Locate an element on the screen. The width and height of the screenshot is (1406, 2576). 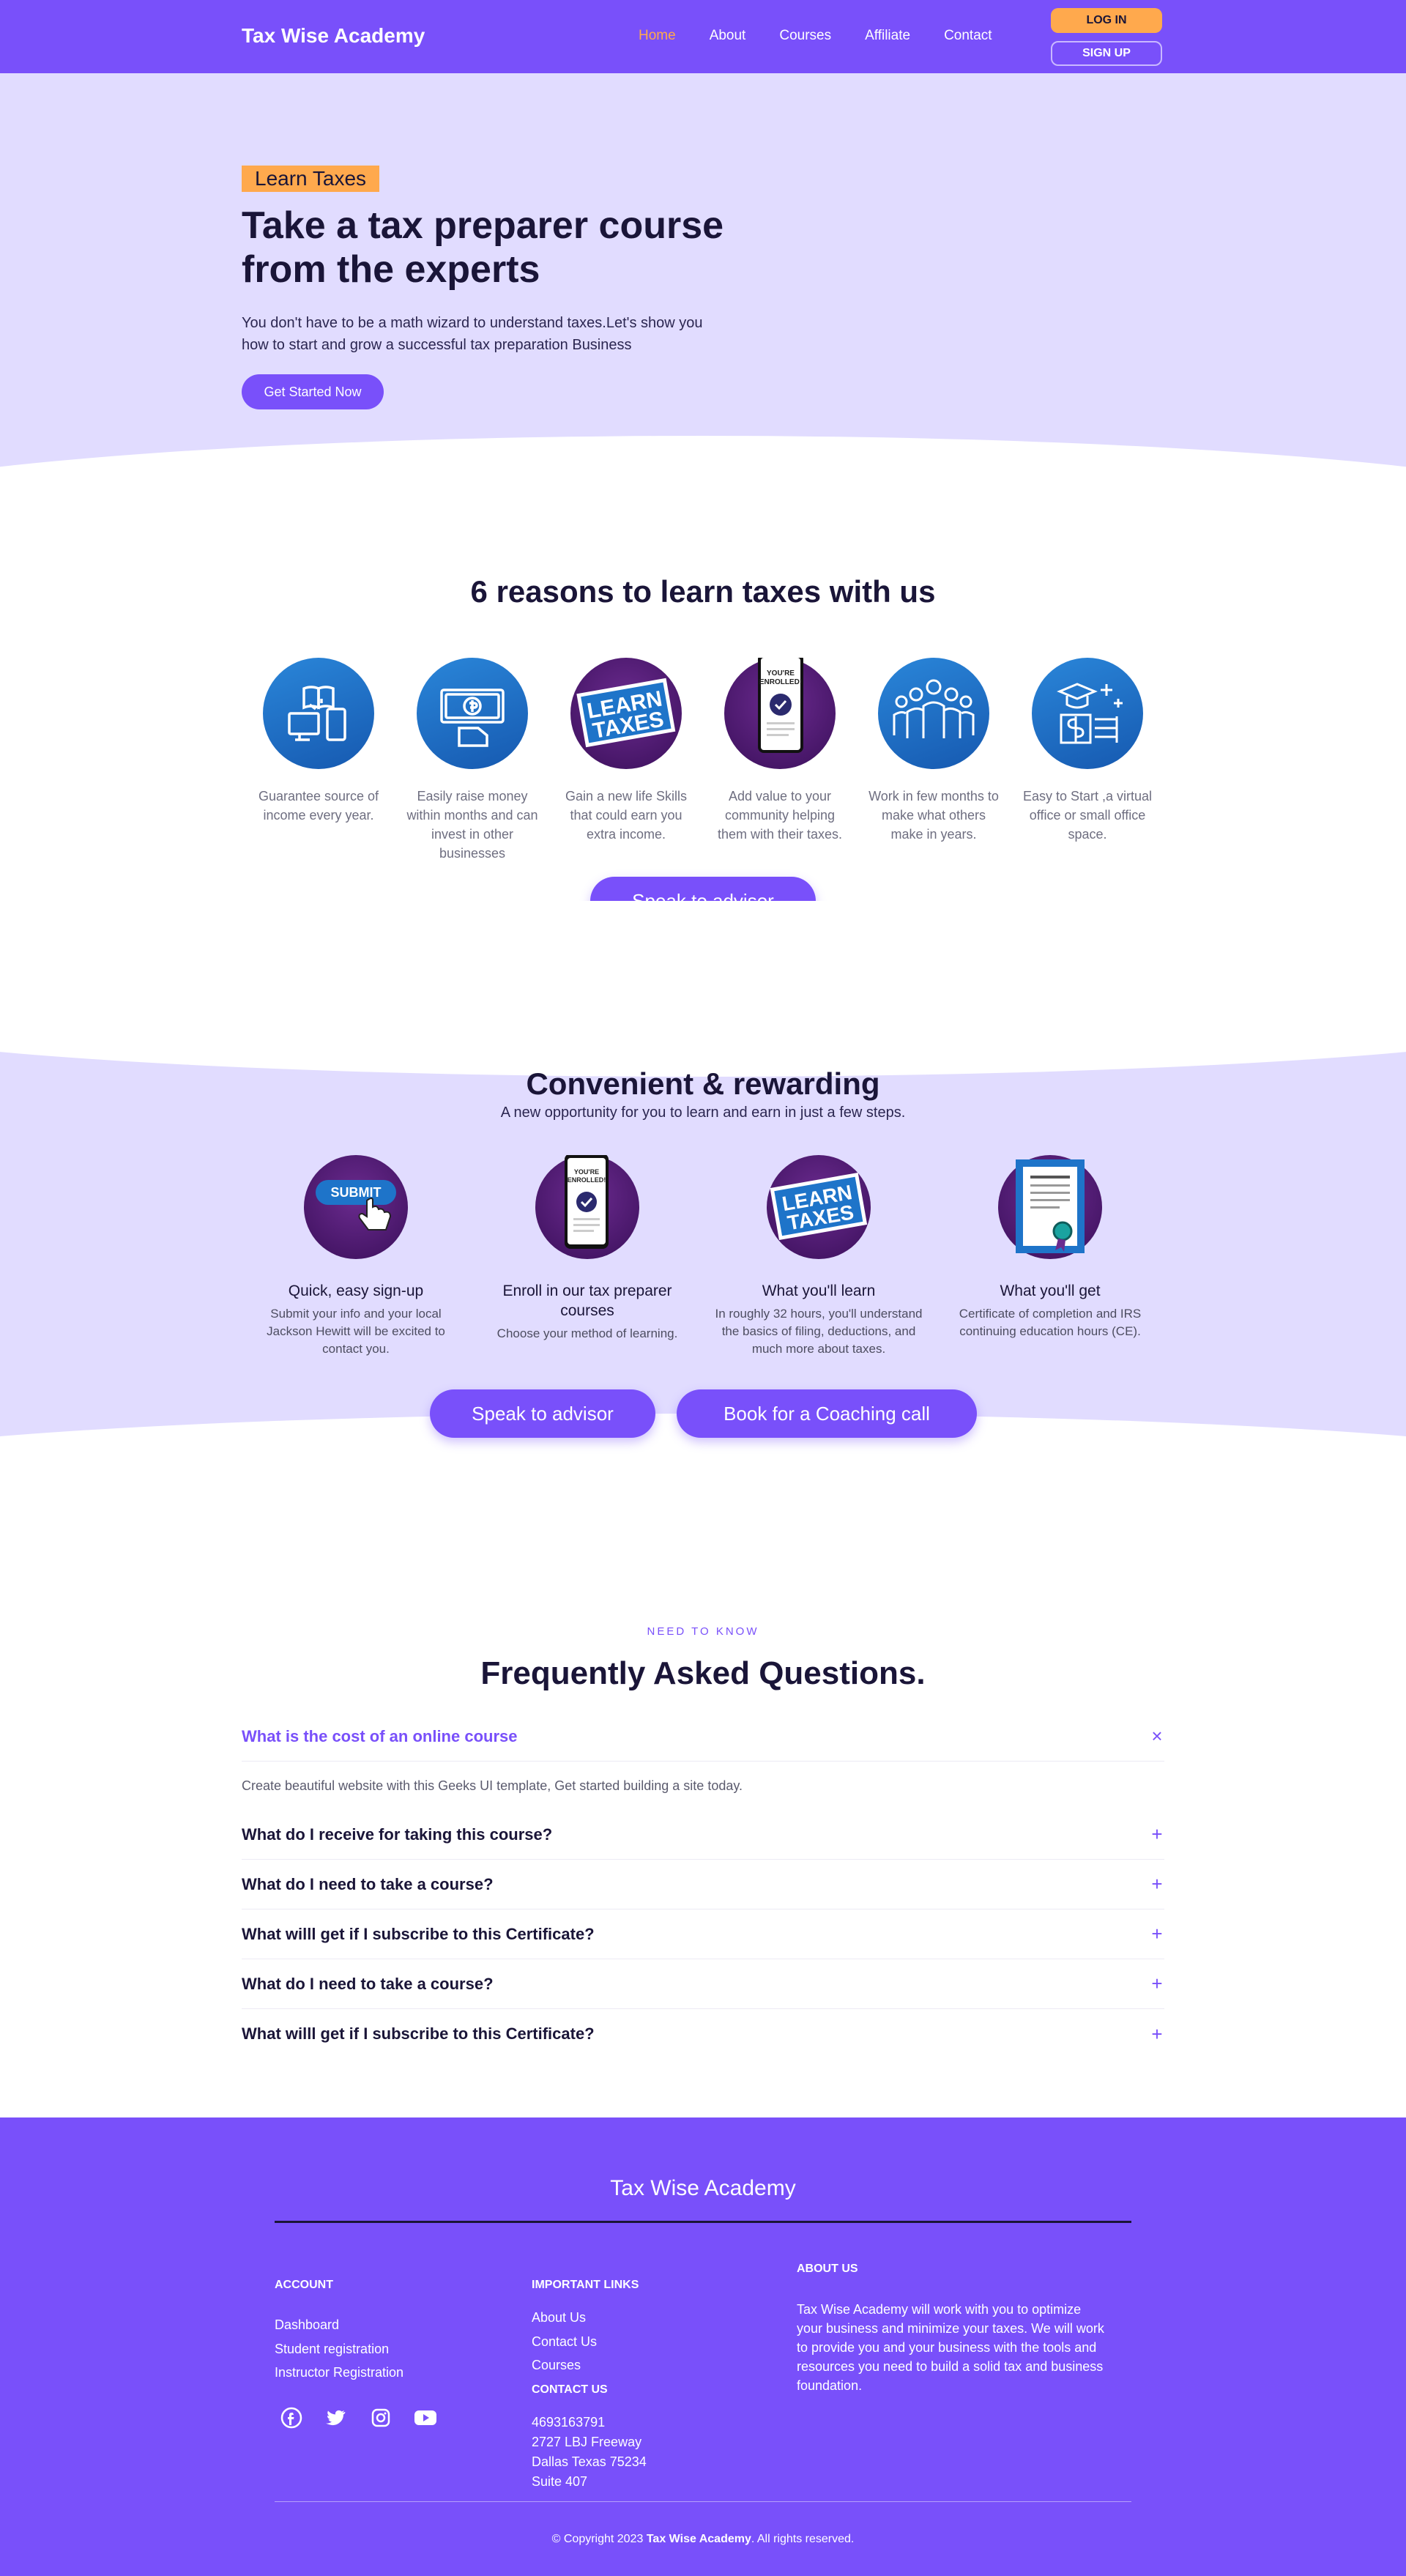
footer-address-line-3: Suite 407 is located at coordinates (560, 2481).